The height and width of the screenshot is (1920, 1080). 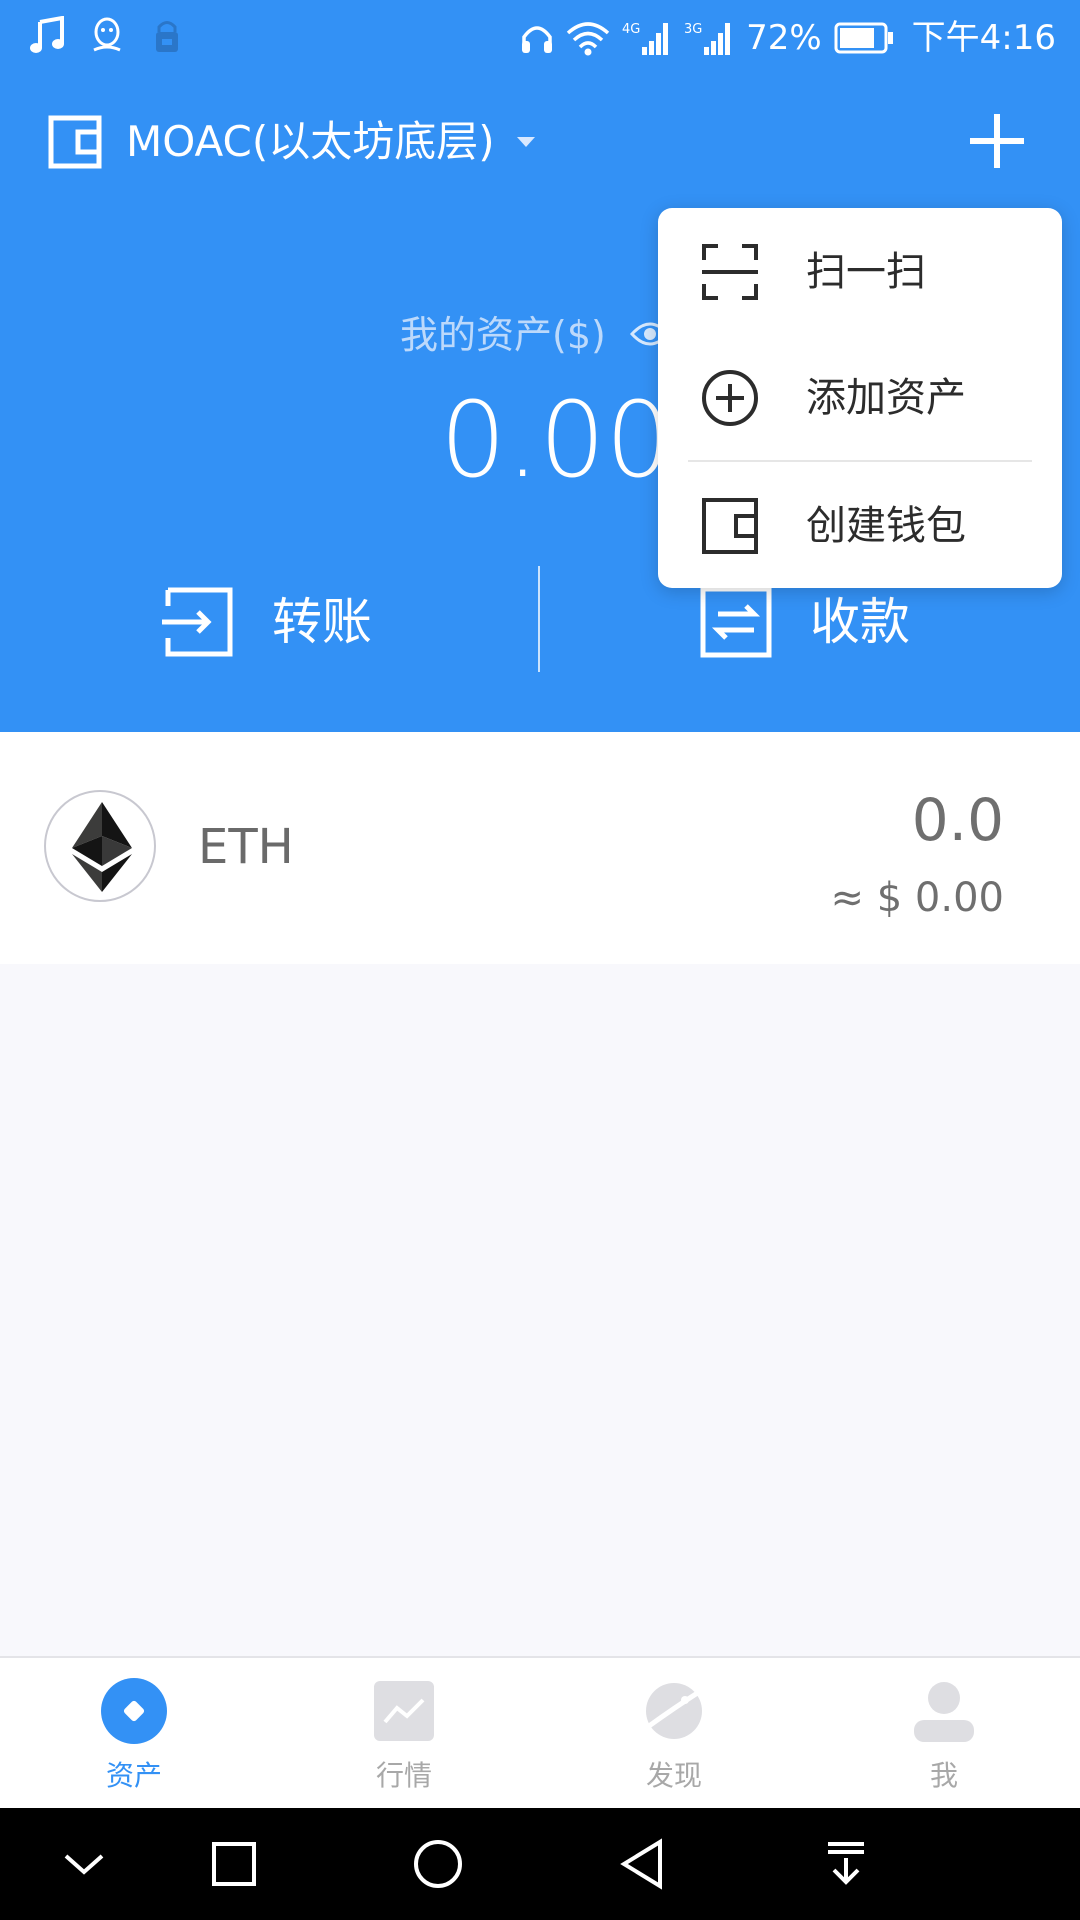 I want to click on menu-item-add-asset: 添加资产, so click(x=860, y=398).